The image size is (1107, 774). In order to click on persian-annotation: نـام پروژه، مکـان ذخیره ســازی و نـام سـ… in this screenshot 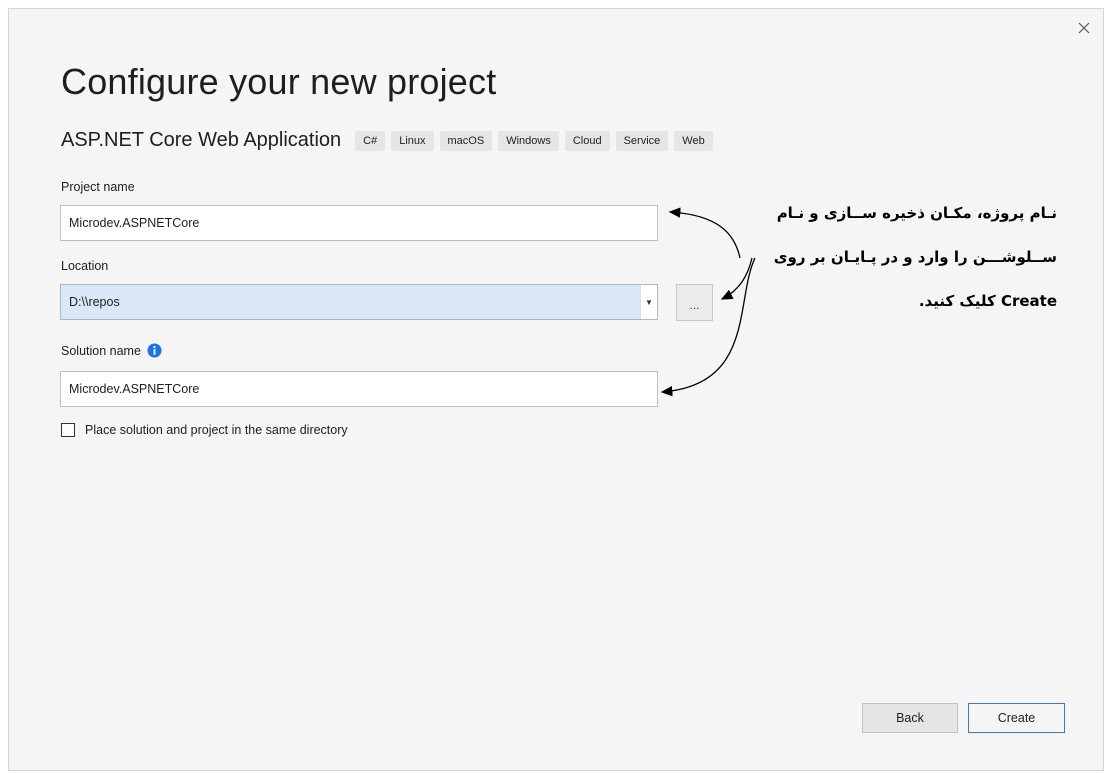, I will do `click(892, 257)`.